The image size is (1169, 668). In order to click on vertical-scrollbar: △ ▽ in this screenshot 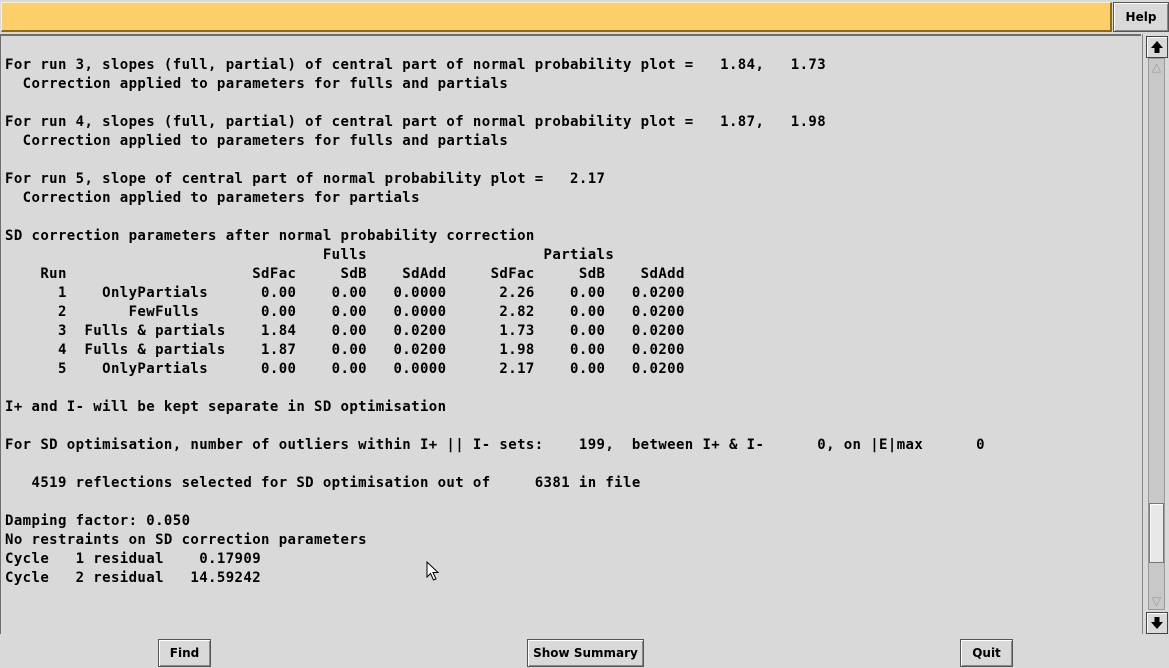, I will do `click(1155, 334)`.